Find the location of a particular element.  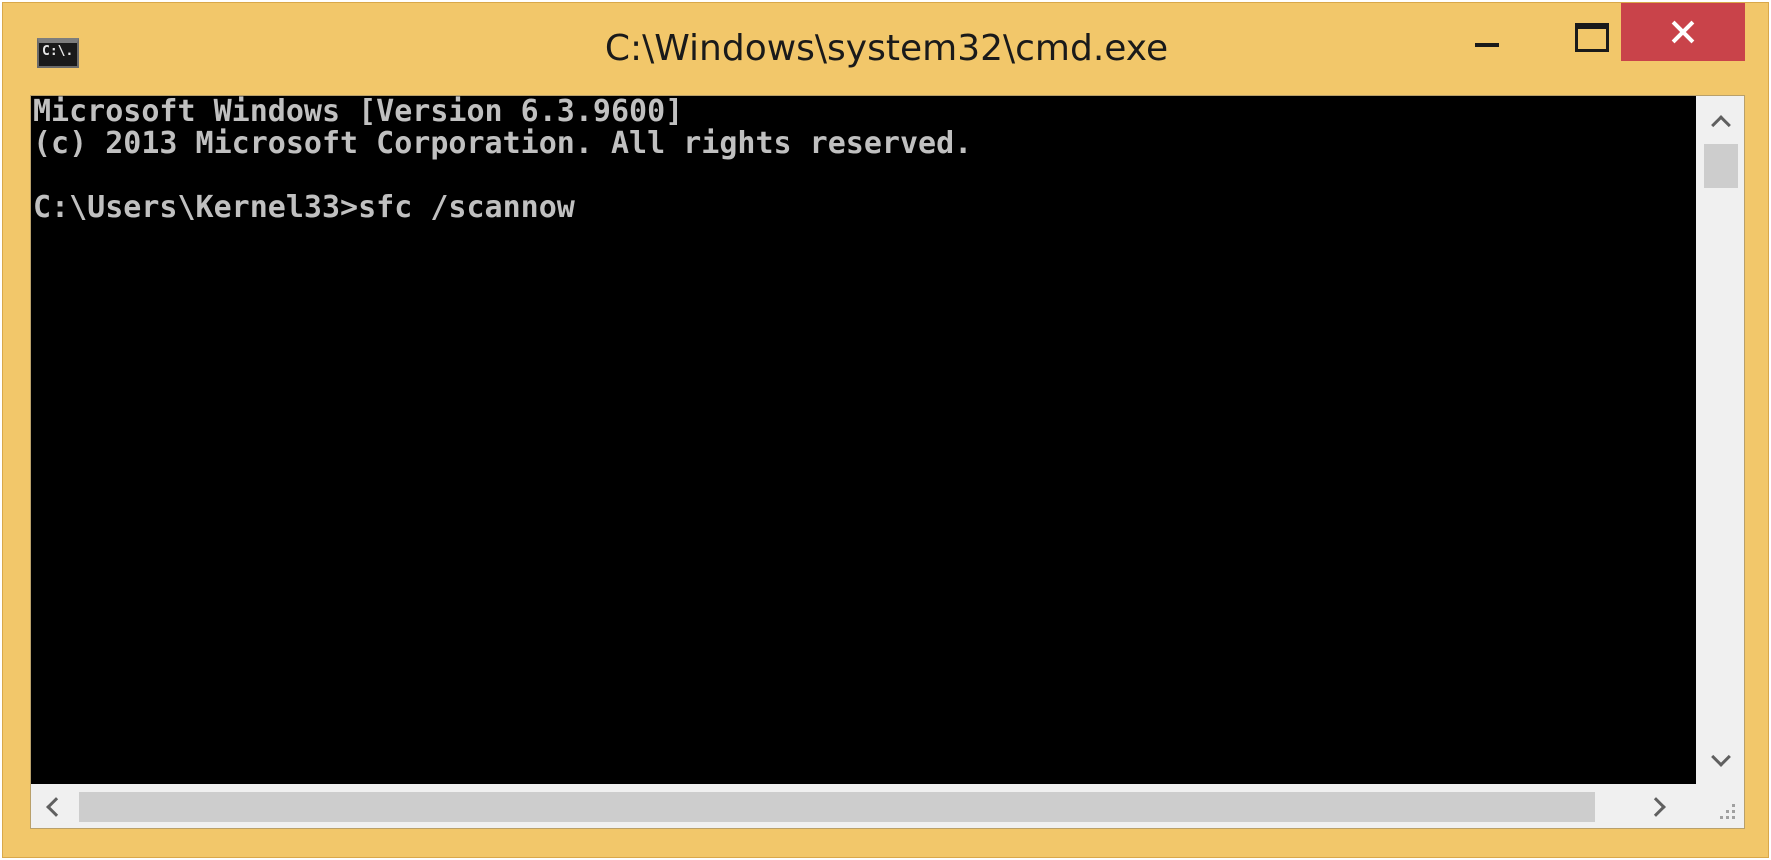

vertical-scroll-thumb is located at coordinates (1721, 166).